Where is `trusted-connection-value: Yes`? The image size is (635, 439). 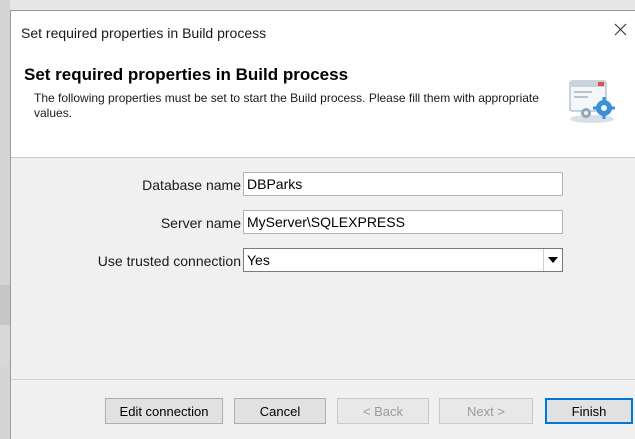 trusted-connection-value: Yes is located at coordinates (258, 260).